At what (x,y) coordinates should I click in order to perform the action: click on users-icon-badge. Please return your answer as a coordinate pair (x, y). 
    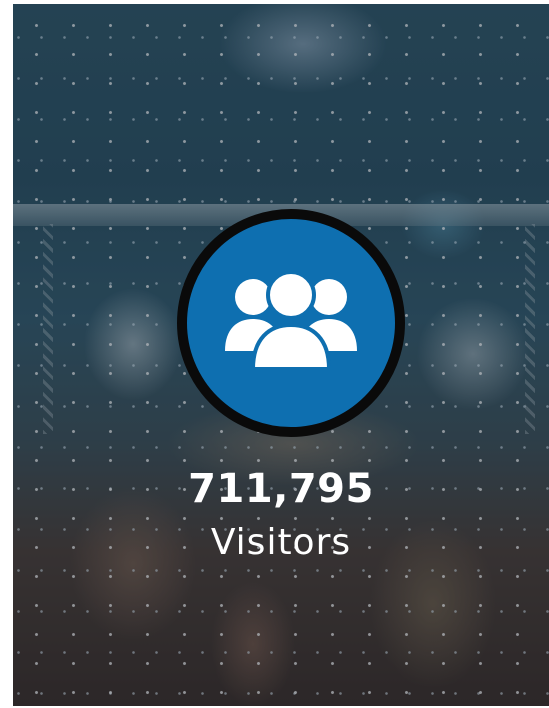
    Looking at the image, I should click on (291, 323).